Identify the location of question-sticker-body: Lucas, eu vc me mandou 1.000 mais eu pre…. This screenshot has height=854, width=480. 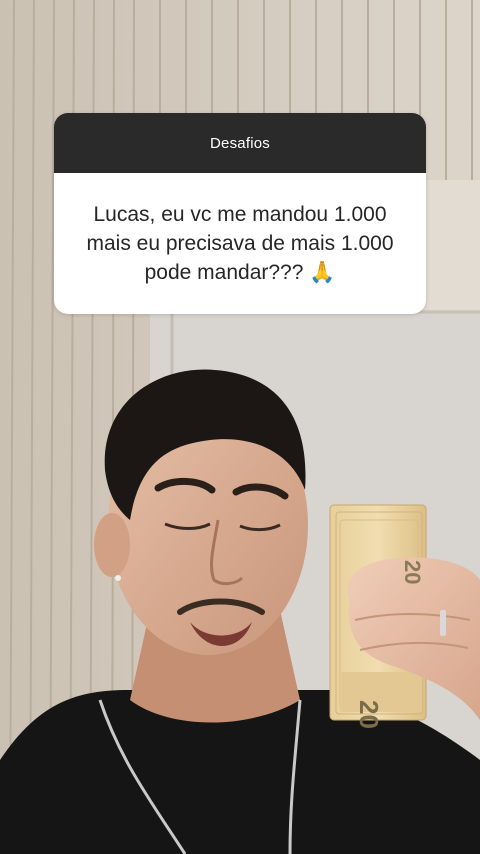
(240, 243).